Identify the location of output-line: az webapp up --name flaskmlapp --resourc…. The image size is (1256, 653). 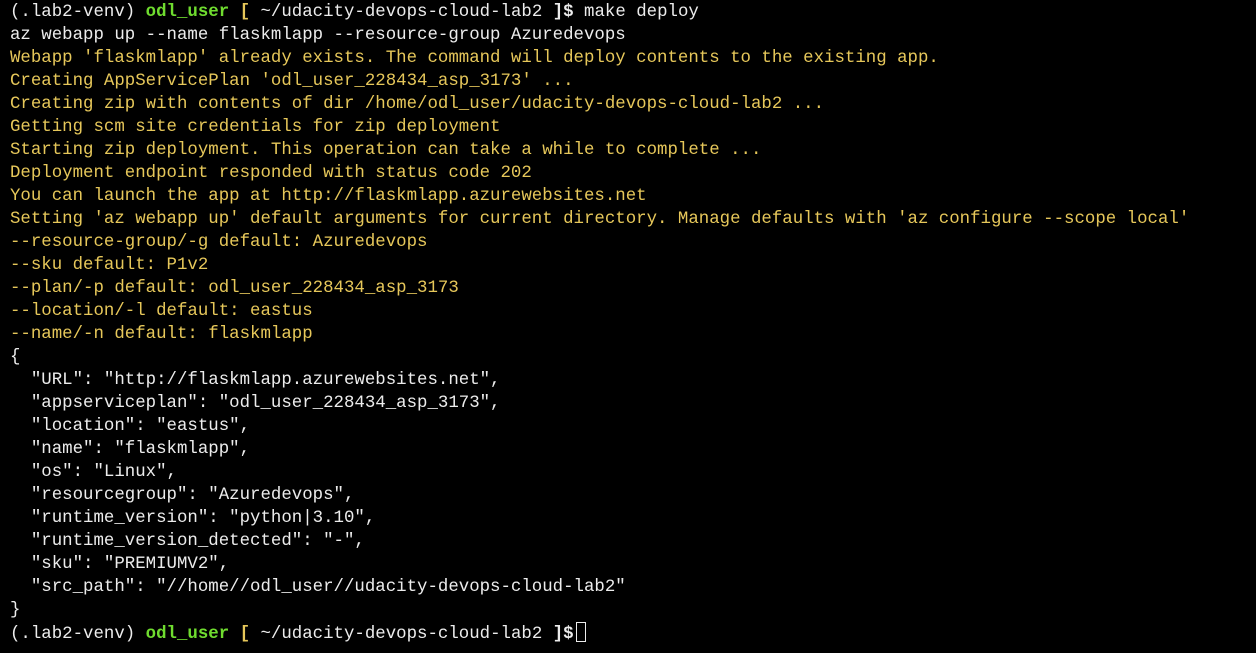
(318, 35).